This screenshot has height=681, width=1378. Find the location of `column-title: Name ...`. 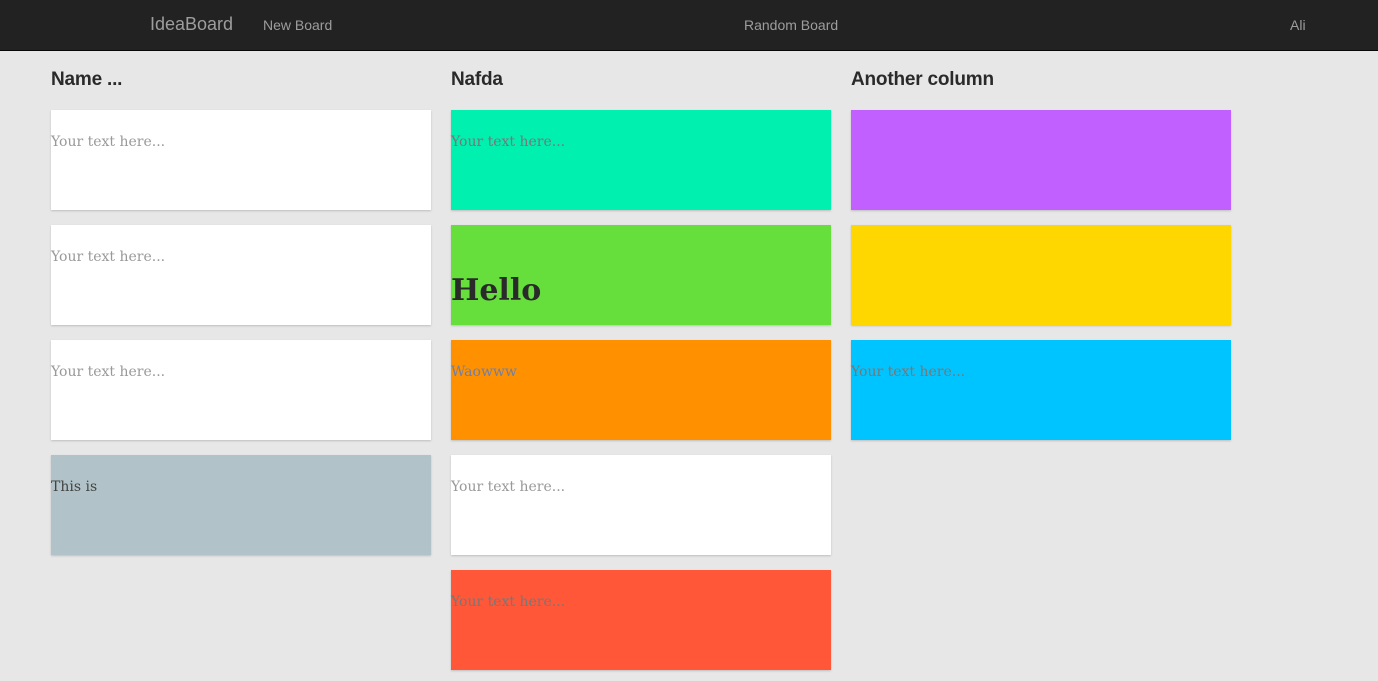

column-title: Name ... is located at coordinates (86, 80).